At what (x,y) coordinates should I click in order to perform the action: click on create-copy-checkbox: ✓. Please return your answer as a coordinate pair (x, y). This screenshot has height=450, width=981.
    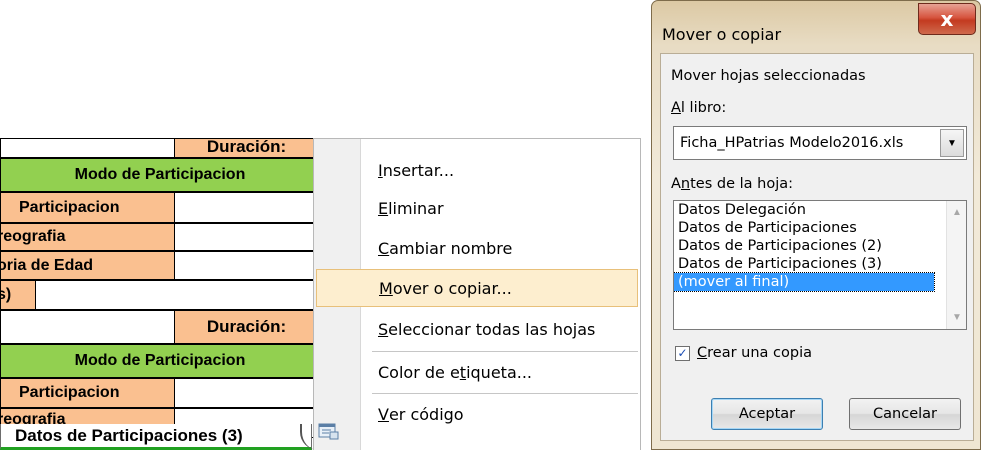
    Looking at the image, I should click on (682, 353).